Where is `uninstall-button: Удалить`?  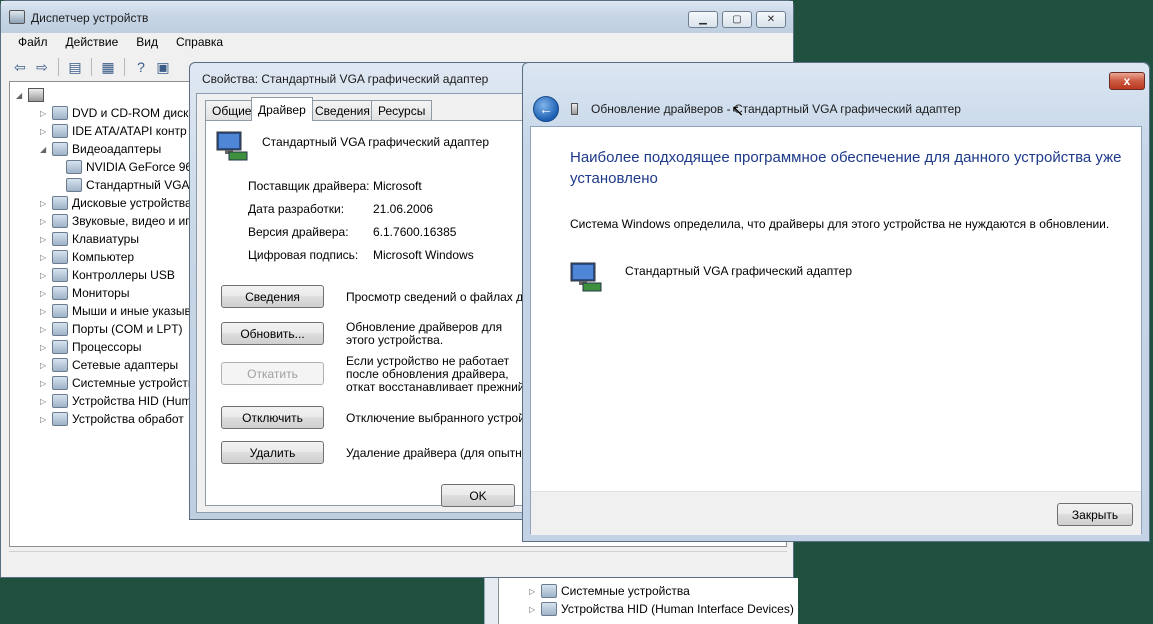
uninstall-button: Удалить is located at coordinates (272, 452).